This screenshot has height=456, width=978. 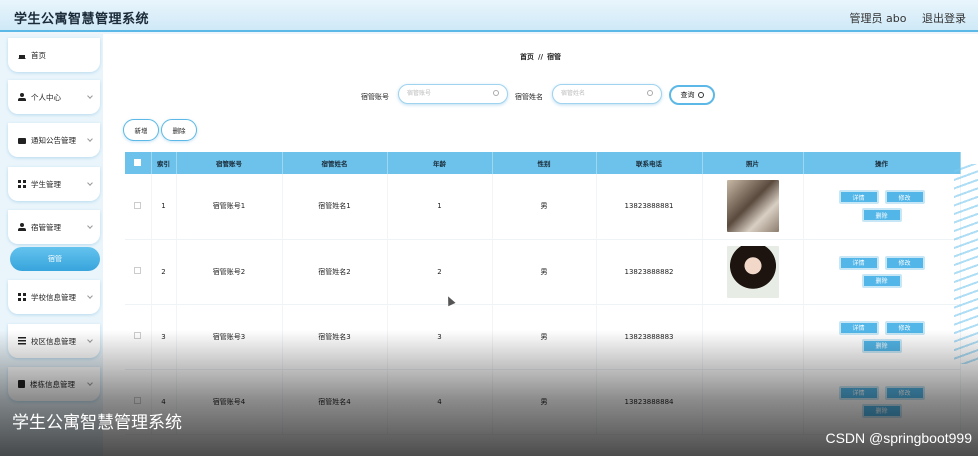 What do you see at coordinates (229, 402) in the screenshot?
I see `cell-account: 宿管账号4` at bounding box center [229, 402].